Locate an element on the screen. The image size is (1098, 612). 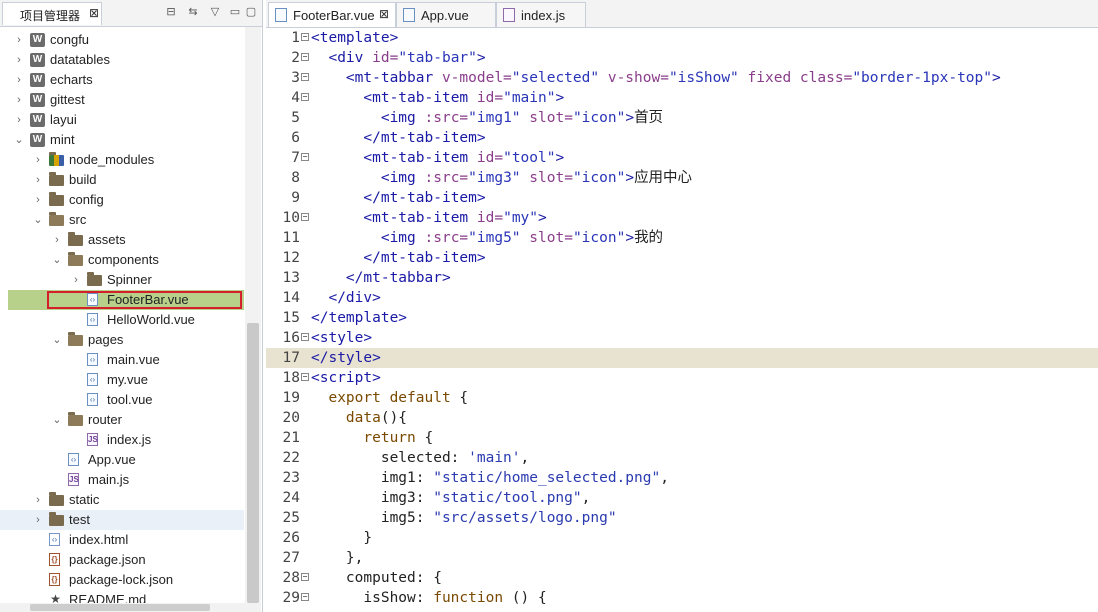
code-line: 5 <img :src="img1" slot="icon">首页 is located at coordinates (682, 118).